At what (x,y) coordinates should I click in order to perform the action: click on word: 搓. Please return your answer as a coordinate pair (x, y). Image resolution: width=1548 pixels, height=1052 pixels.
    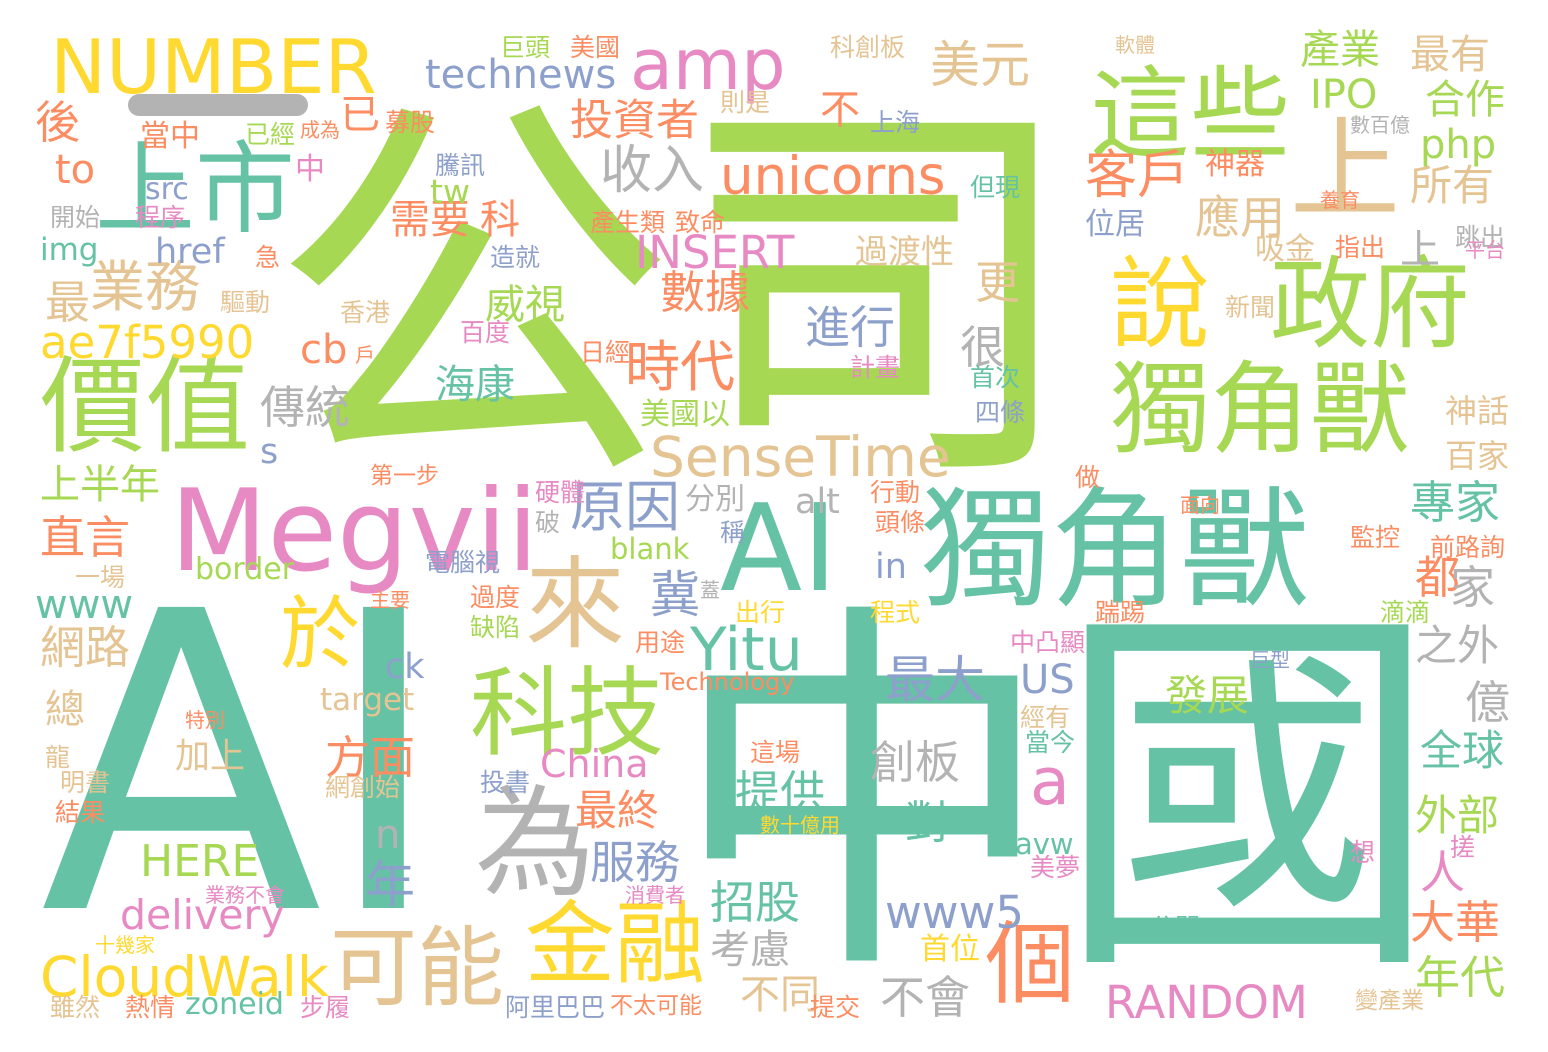
    Looking at the image, I should click on (1463, 847).